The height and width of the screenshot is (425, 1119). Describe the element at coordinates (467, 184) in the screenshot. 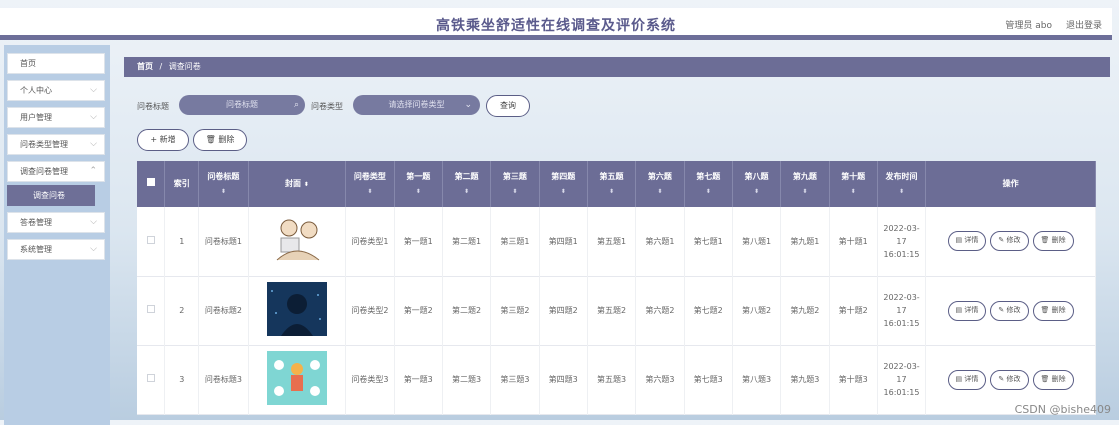

I see `header-q2: 第二题 ⬍` at that location.